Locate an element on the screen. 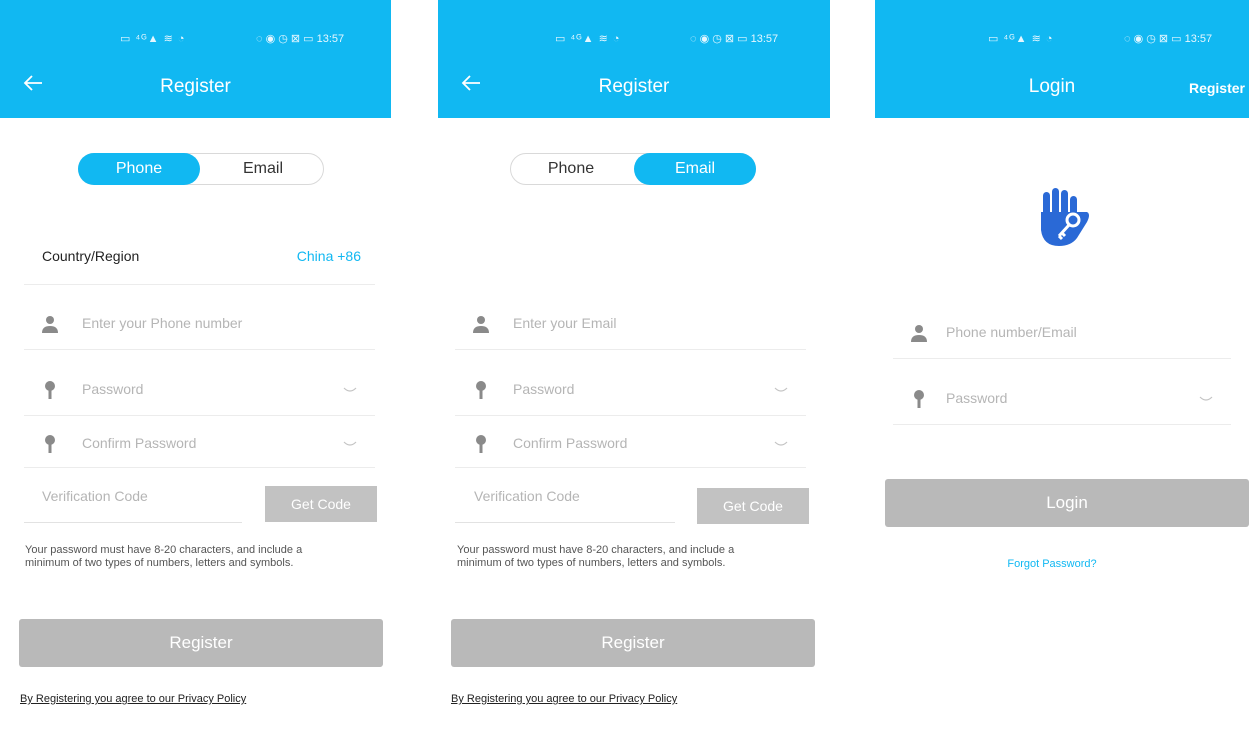 The image size is (1249, 740). account-field: Phone number/Email is located at coordinates (1062, 329).